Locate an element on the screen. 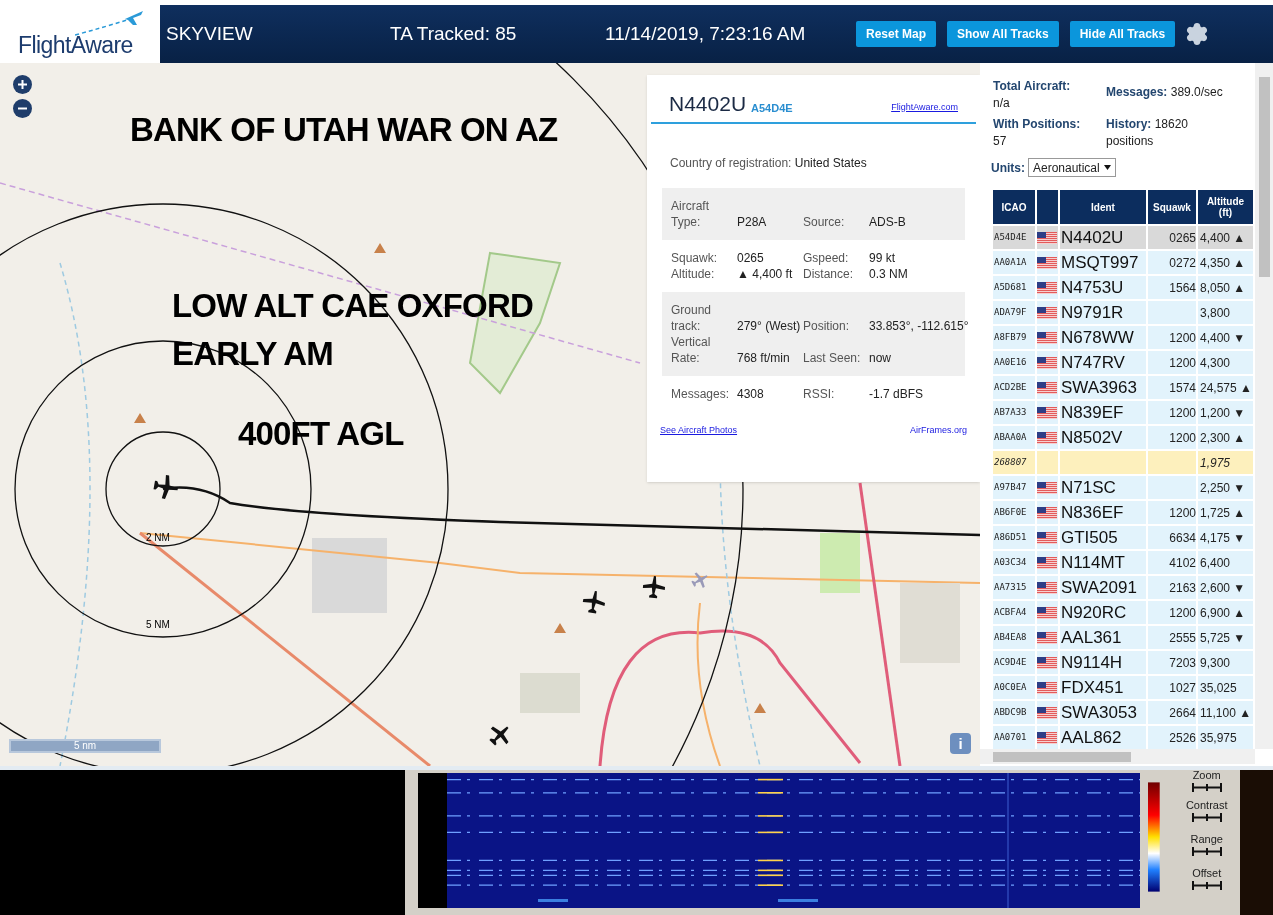 Image resolution: width=1273 pixels, height=915 pixels. ident-cell: N8502V is located at coordinates (1103, 437).